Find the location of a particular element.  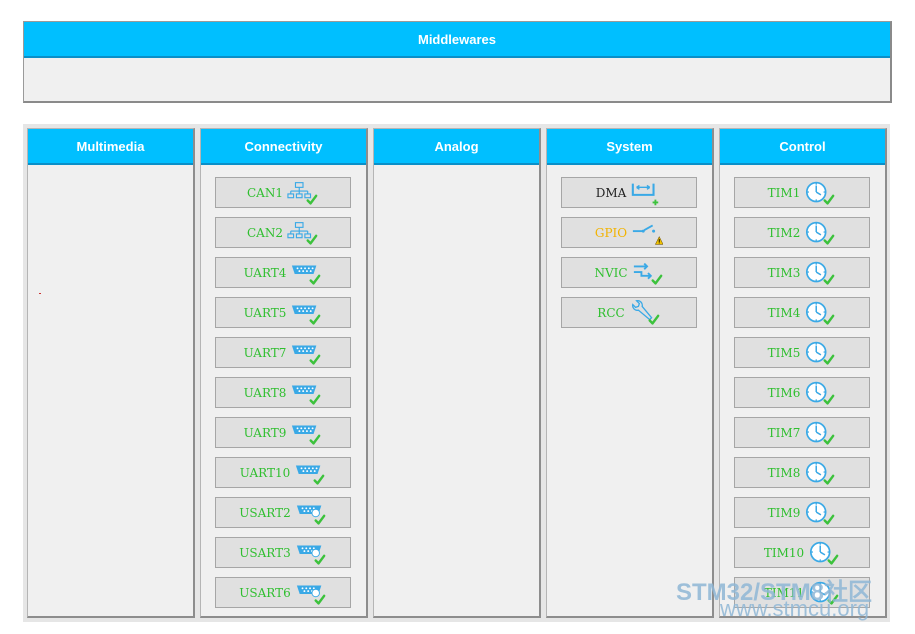

ip-label: TIM7 is located at coordinates (784, 432).